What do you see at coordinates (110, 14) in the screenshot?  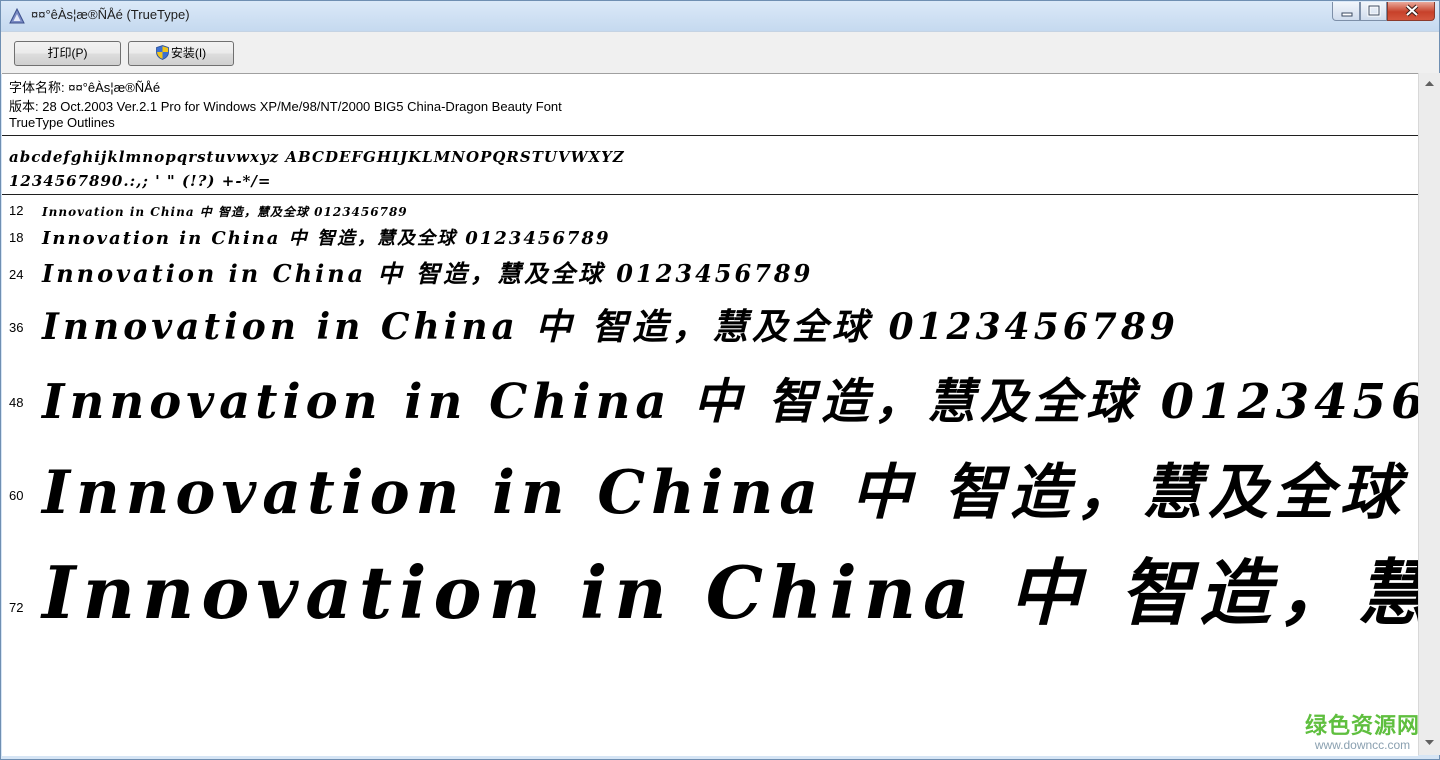 I see `window-title: ¤¤°êÀs¦æ®ÑÅé (TrueType)` at bounding box center [110, 14].